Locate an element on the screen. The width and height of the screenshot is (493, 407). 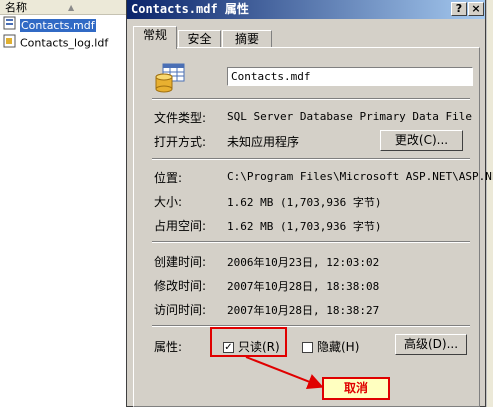
tab-general: 常规 is located at coordinates (155, 37).